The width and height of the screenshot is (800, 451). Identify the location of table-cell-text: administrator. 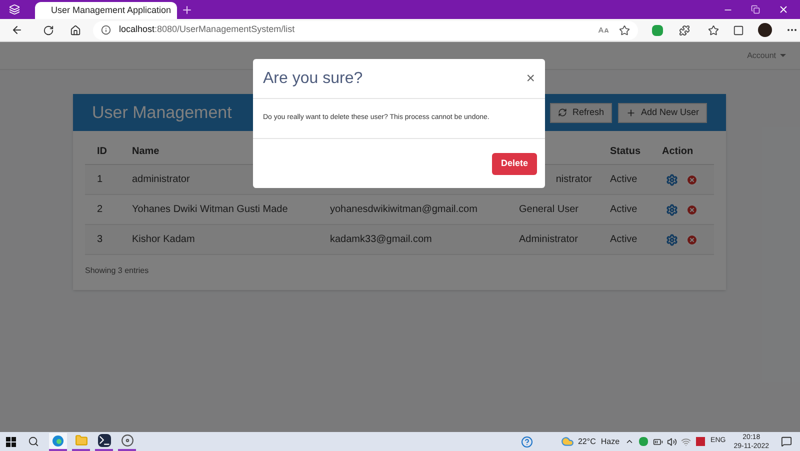
(161, 180).